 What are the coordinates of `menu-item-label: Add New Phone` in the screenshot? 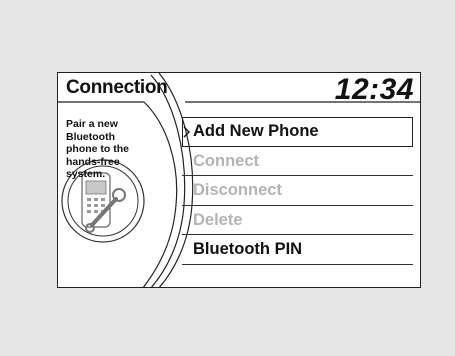 It's located at (256, 131).